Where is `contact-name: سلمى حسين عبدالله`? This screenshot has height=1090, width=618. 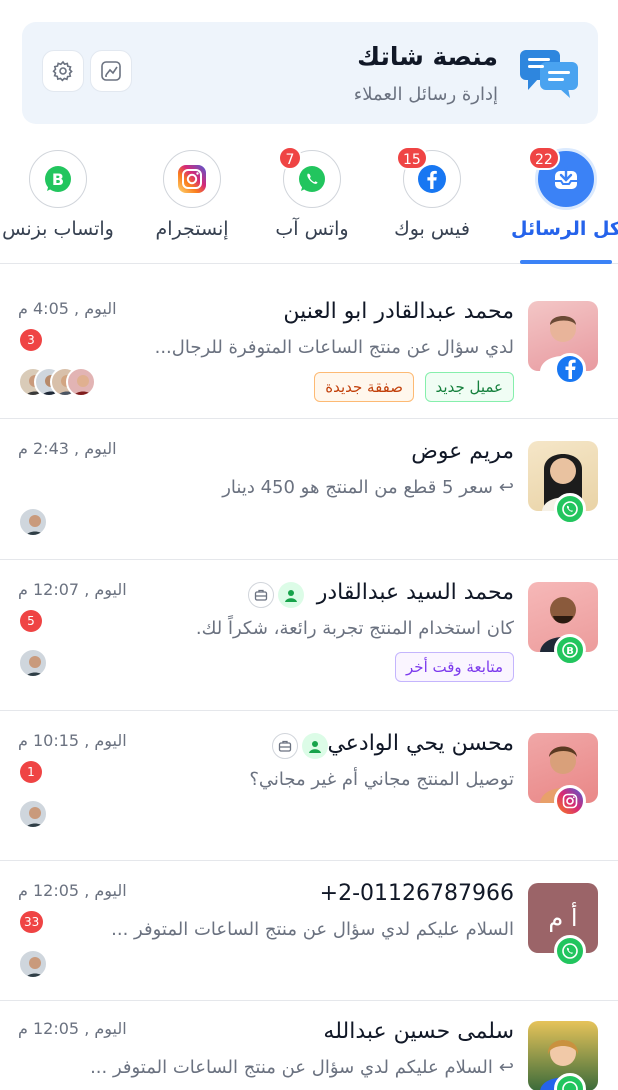
contact-name: سلمى حسين عبدالله is located at coordinates (418, 1031).